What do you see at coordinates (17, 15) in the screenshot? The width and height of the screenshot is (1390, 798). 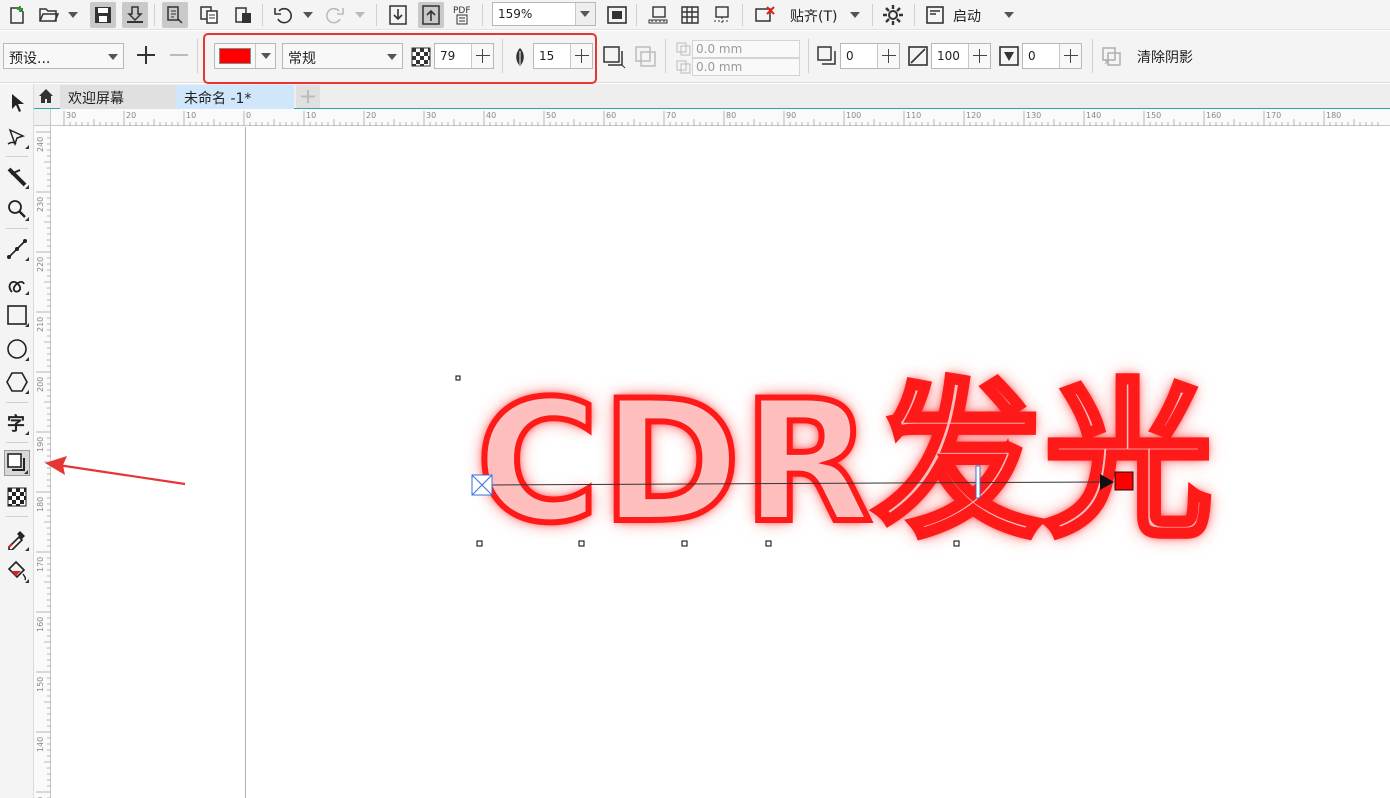 I see `new-document-icon` at bounding box center [17, 15].